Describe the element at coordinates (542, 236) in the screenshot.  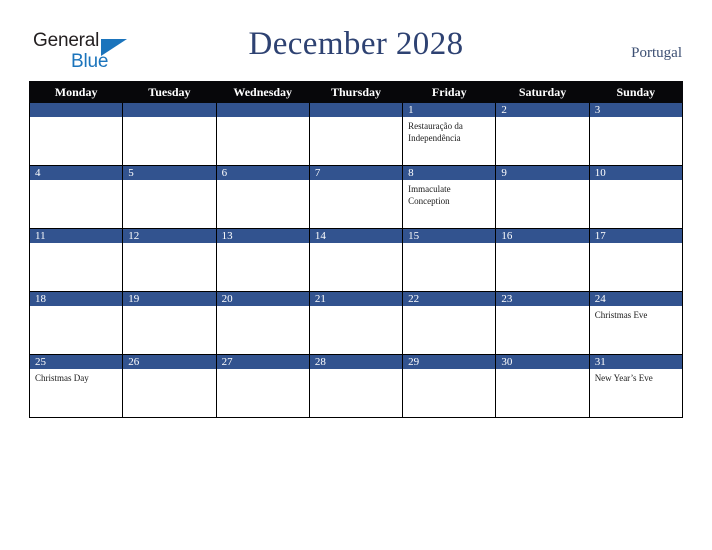
I see `day-number: 16` at that location.